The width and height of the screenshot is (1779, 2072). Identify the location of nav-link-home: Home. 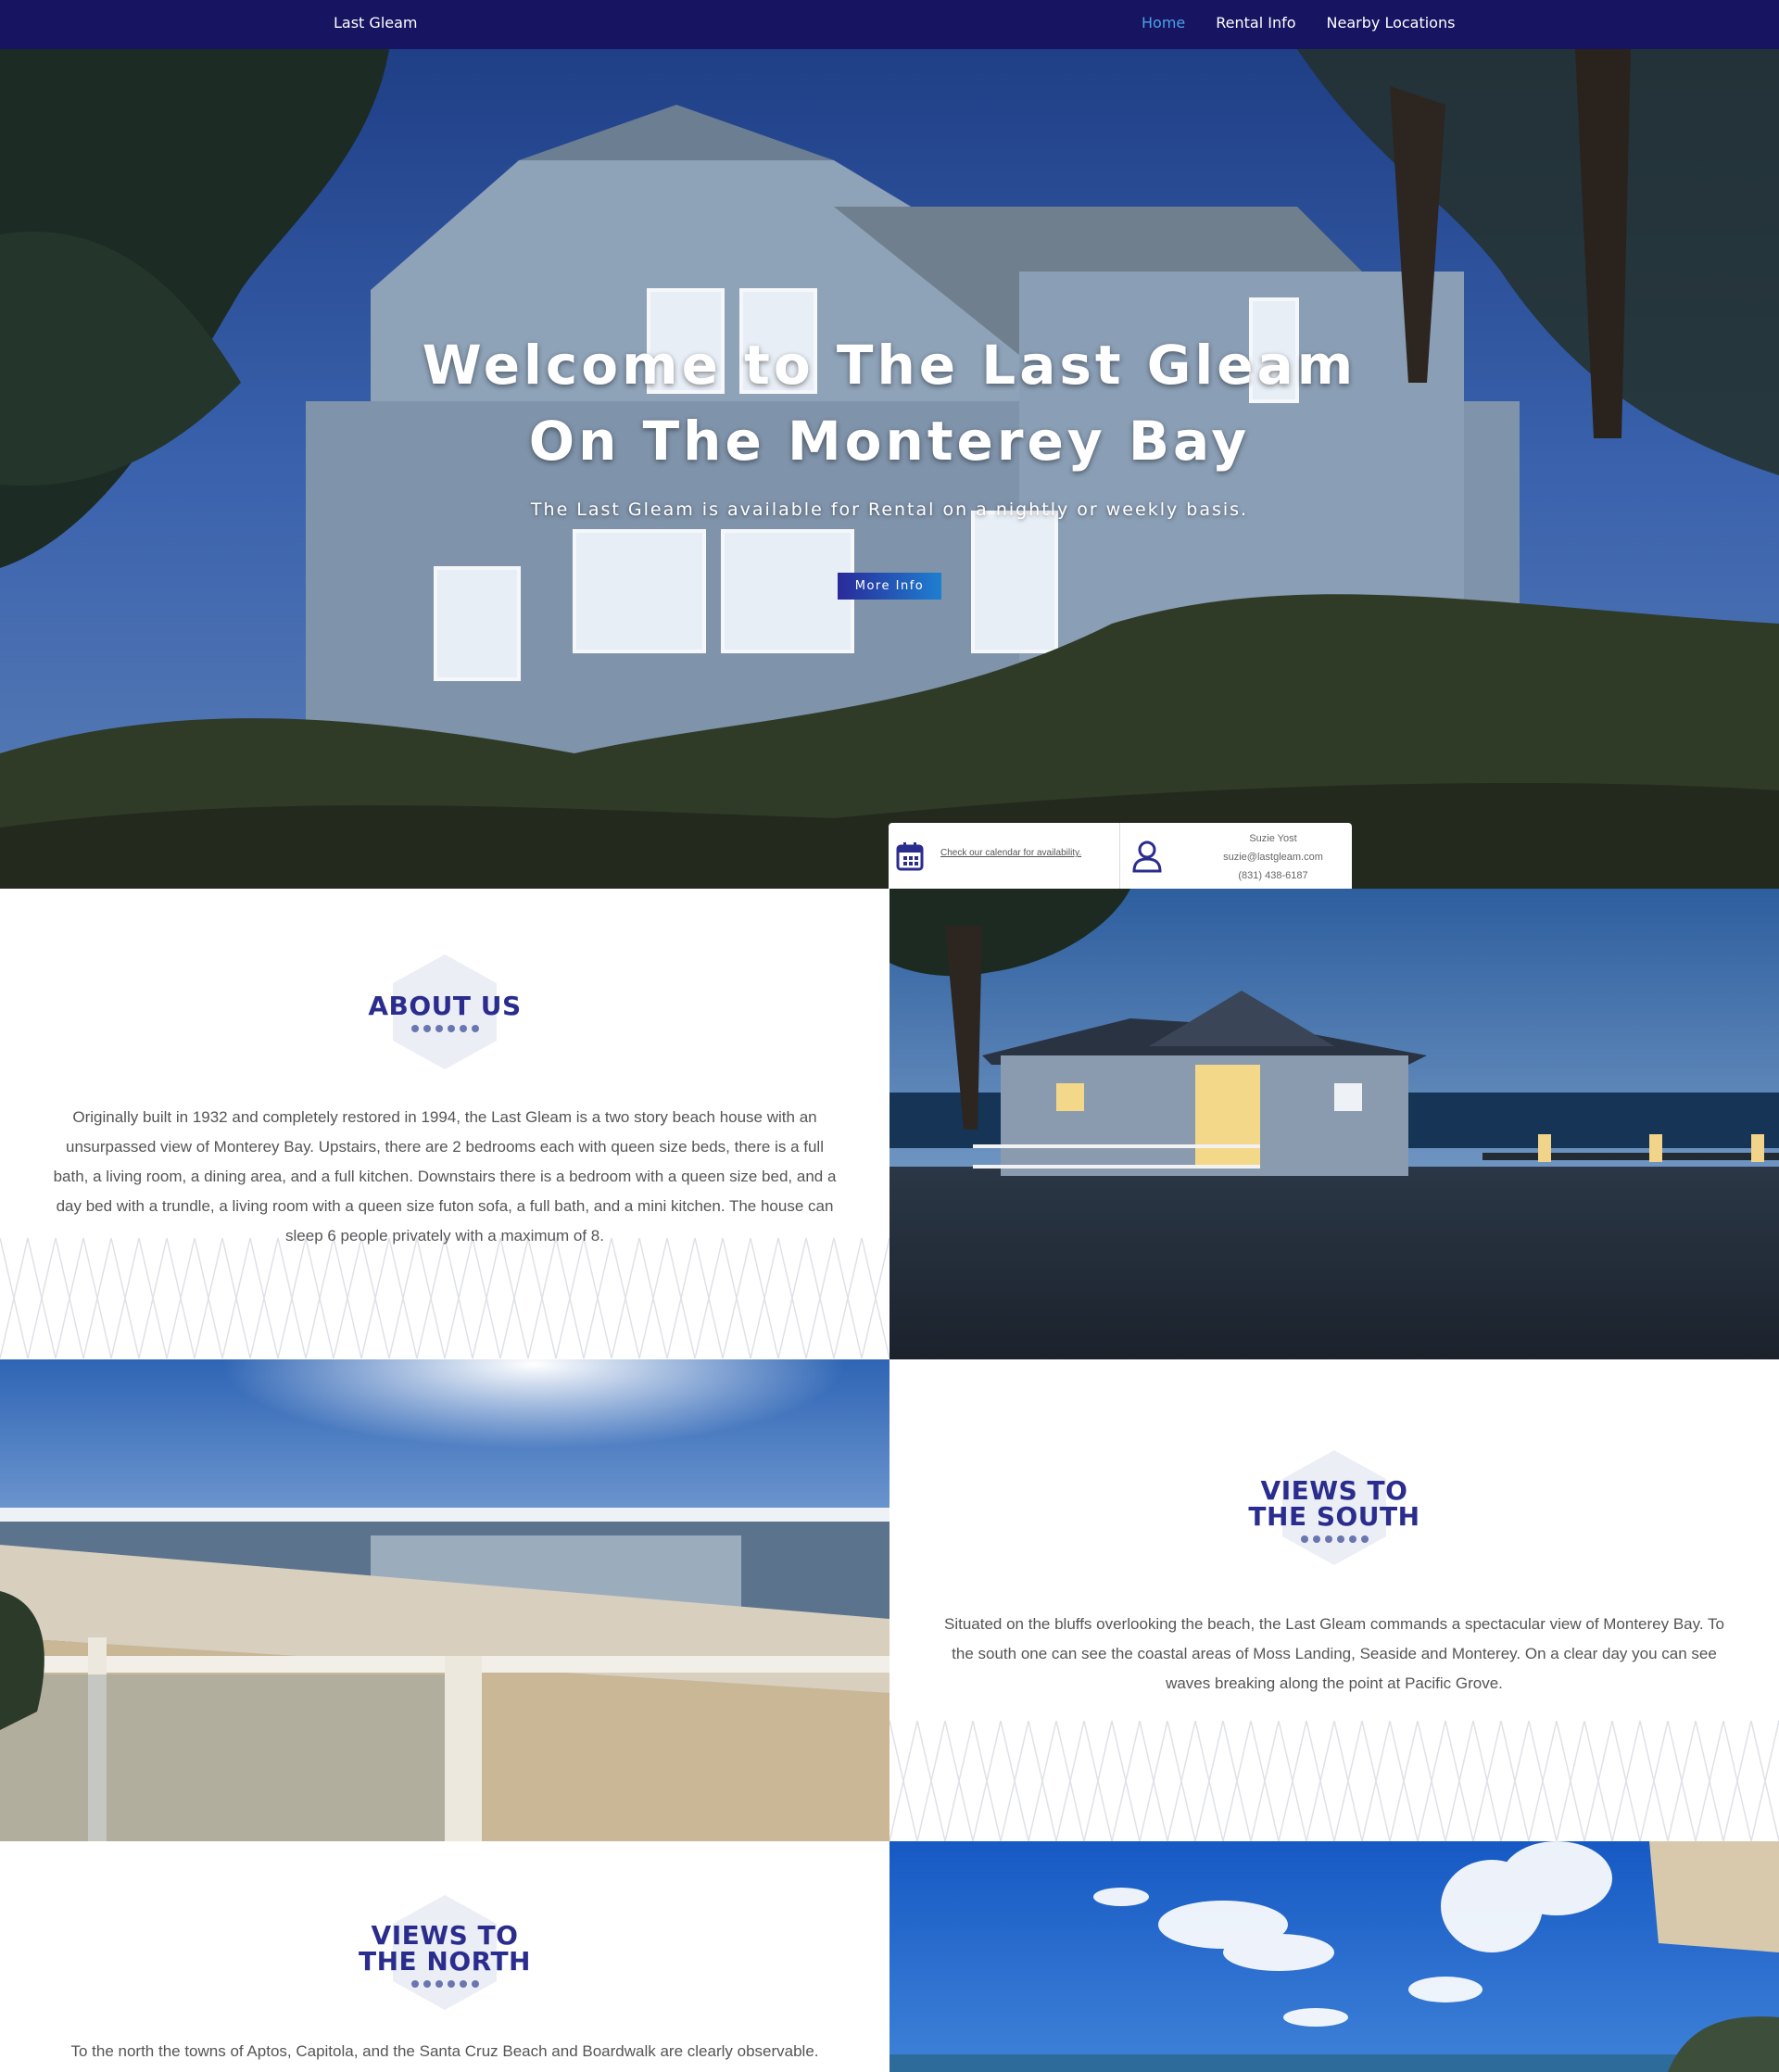
(1163, 23).